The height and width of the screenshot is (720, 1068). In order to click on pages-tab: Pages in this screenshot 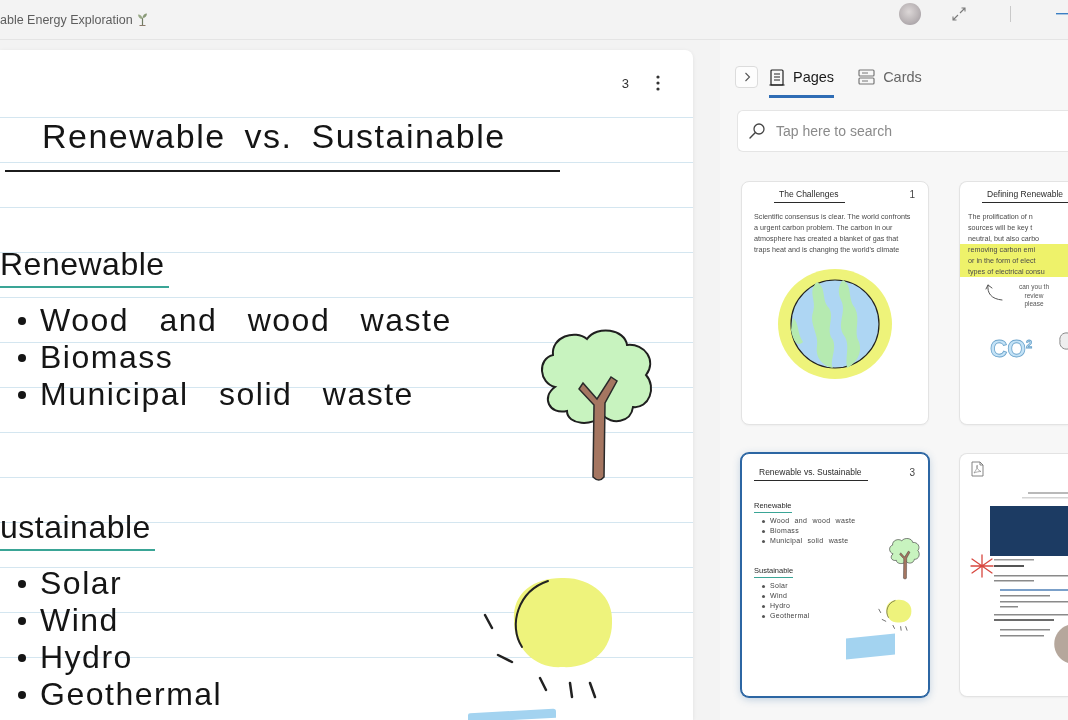, I will do `click(802, 79)`.